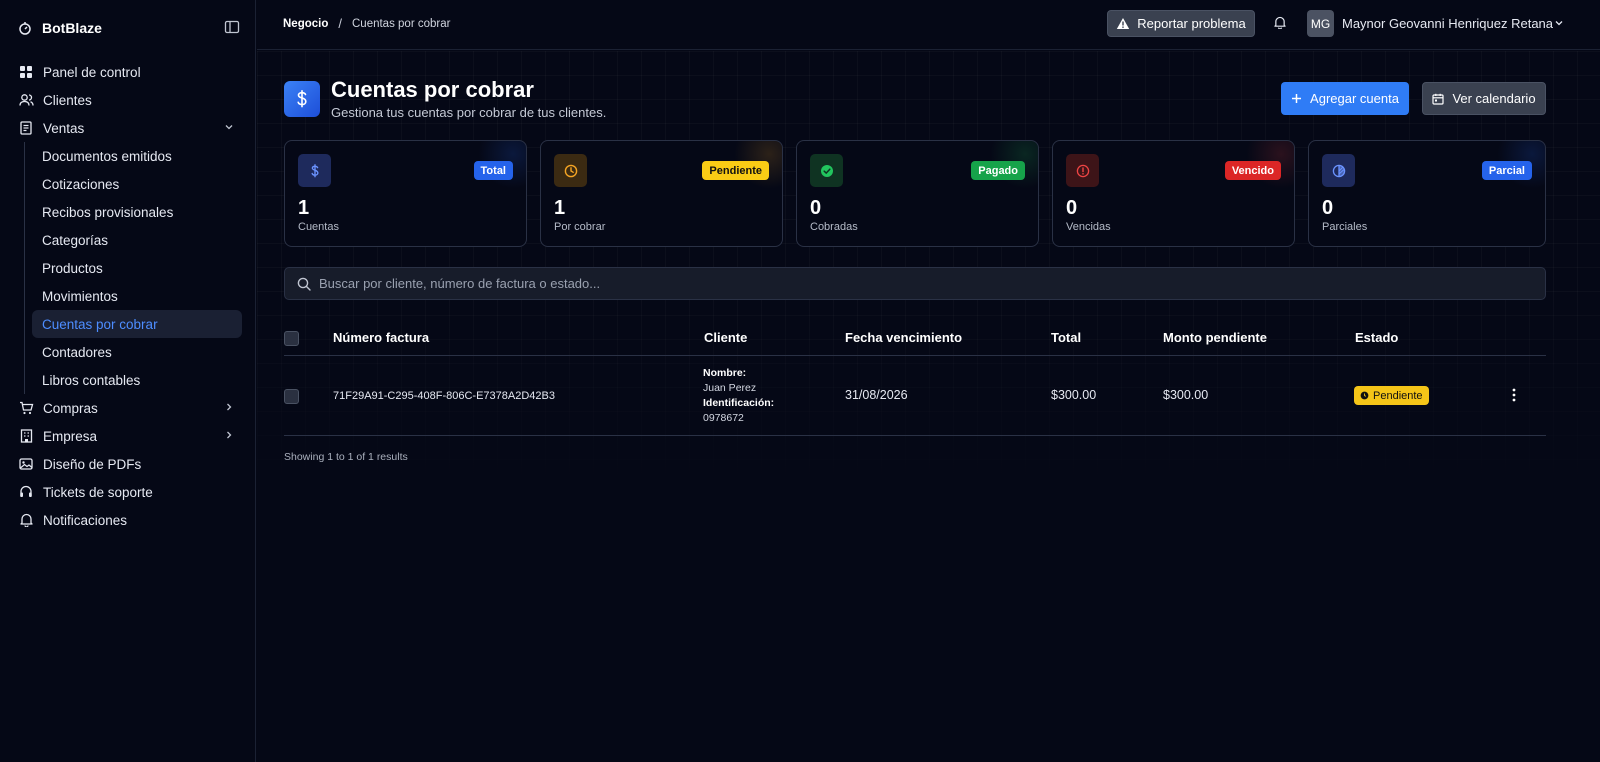  Describe the element at coordinates (725, 373) in the screenshot. I see `client-name-label: Nombre:` at that location.